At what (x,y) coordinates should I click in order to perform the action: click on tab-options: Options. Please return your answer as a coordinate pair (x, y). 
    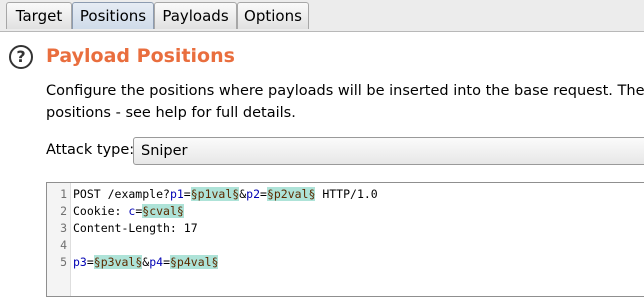
    Looking at the image, I should click on (273, 15).